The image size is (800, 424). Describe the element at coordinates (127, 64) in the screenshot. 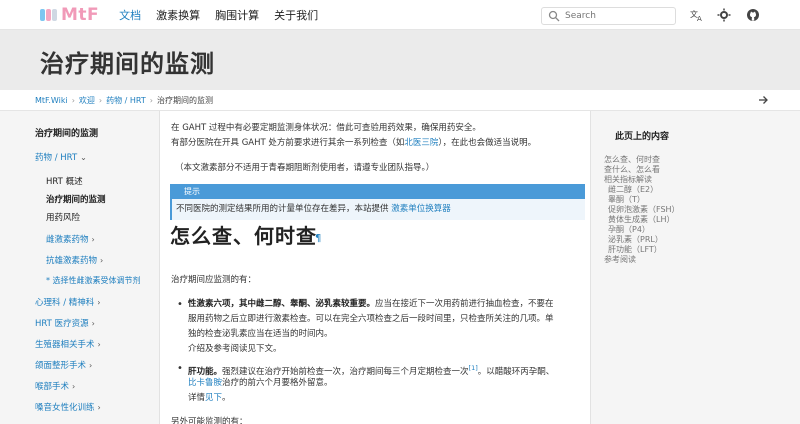

I see `page-title: 治疗期间的监测` at that location.